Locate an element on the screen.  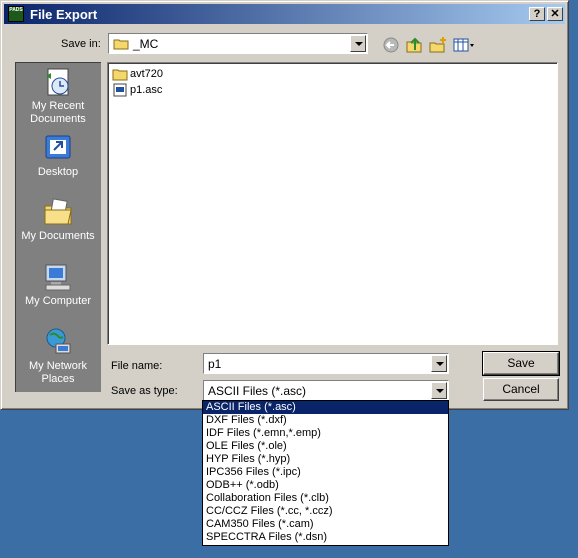
dropdown-option: ODB++ (*.odb) is located at coordinates (325, 485).